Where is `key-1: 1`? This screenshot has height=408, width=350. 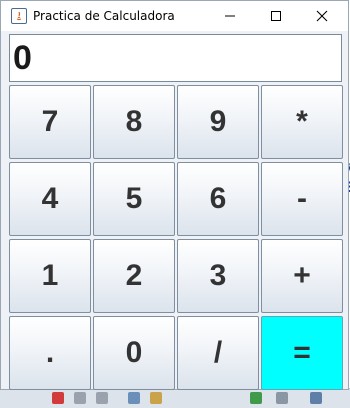
key-1: 1 is located at coordinates (50, 276).